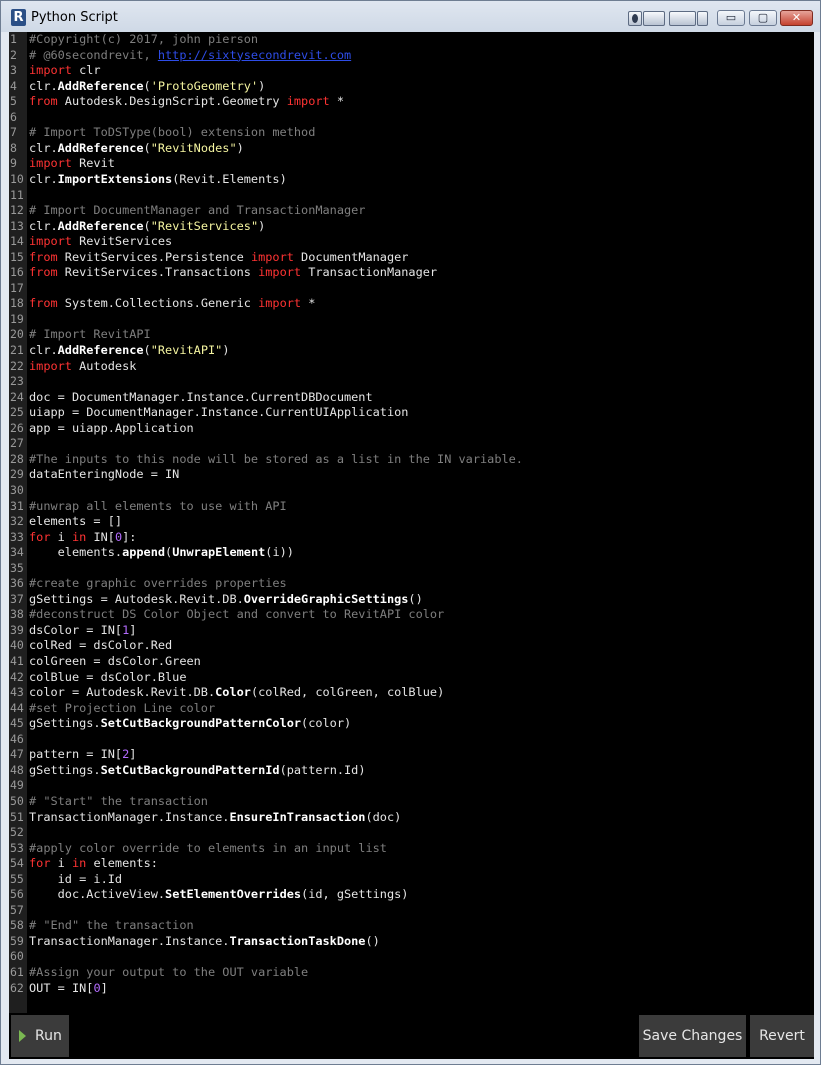  Describe the element at coordinates (158, 180) in the screenshot. I see `line-source: clr.ImportExtensions(Revit.Elements)` at that location.